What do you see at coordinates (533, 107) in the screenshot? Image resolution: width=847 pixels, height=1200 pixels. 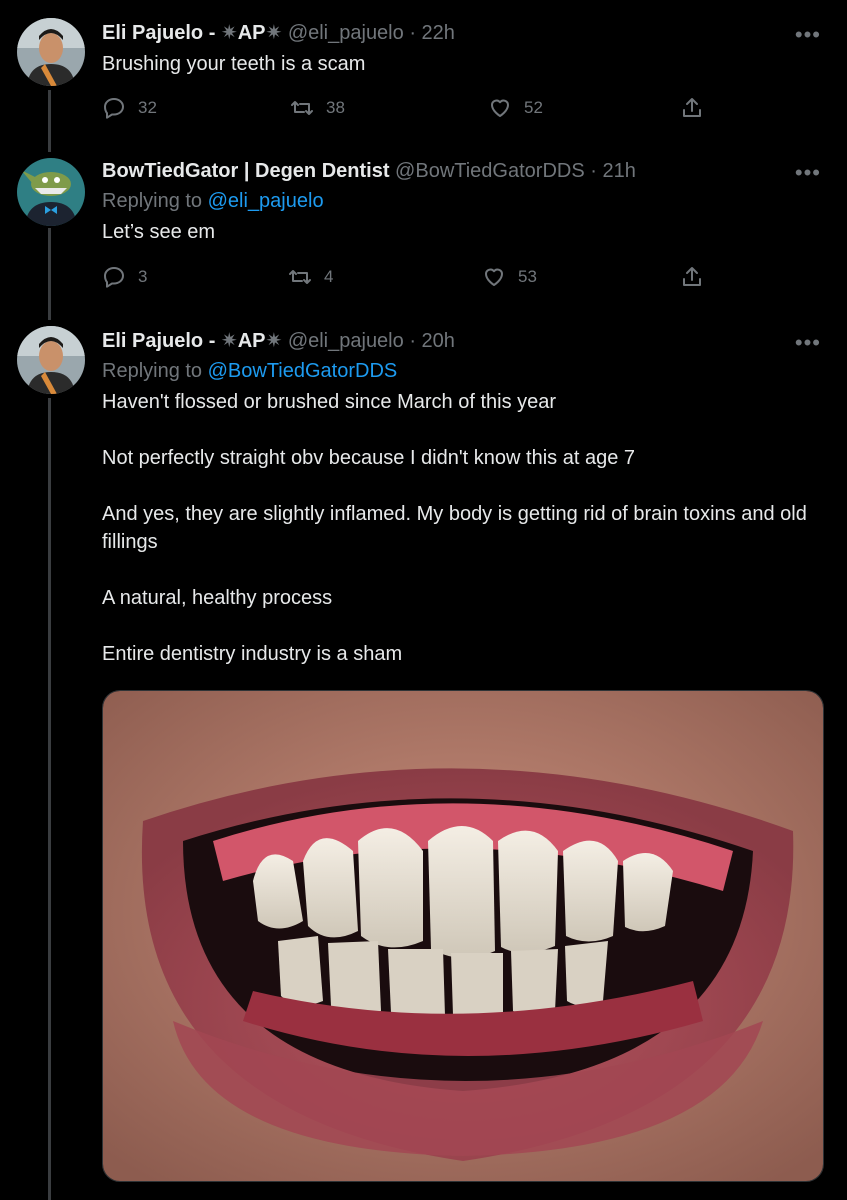 I see `like-count: 52` at bounding box center [533, 107].